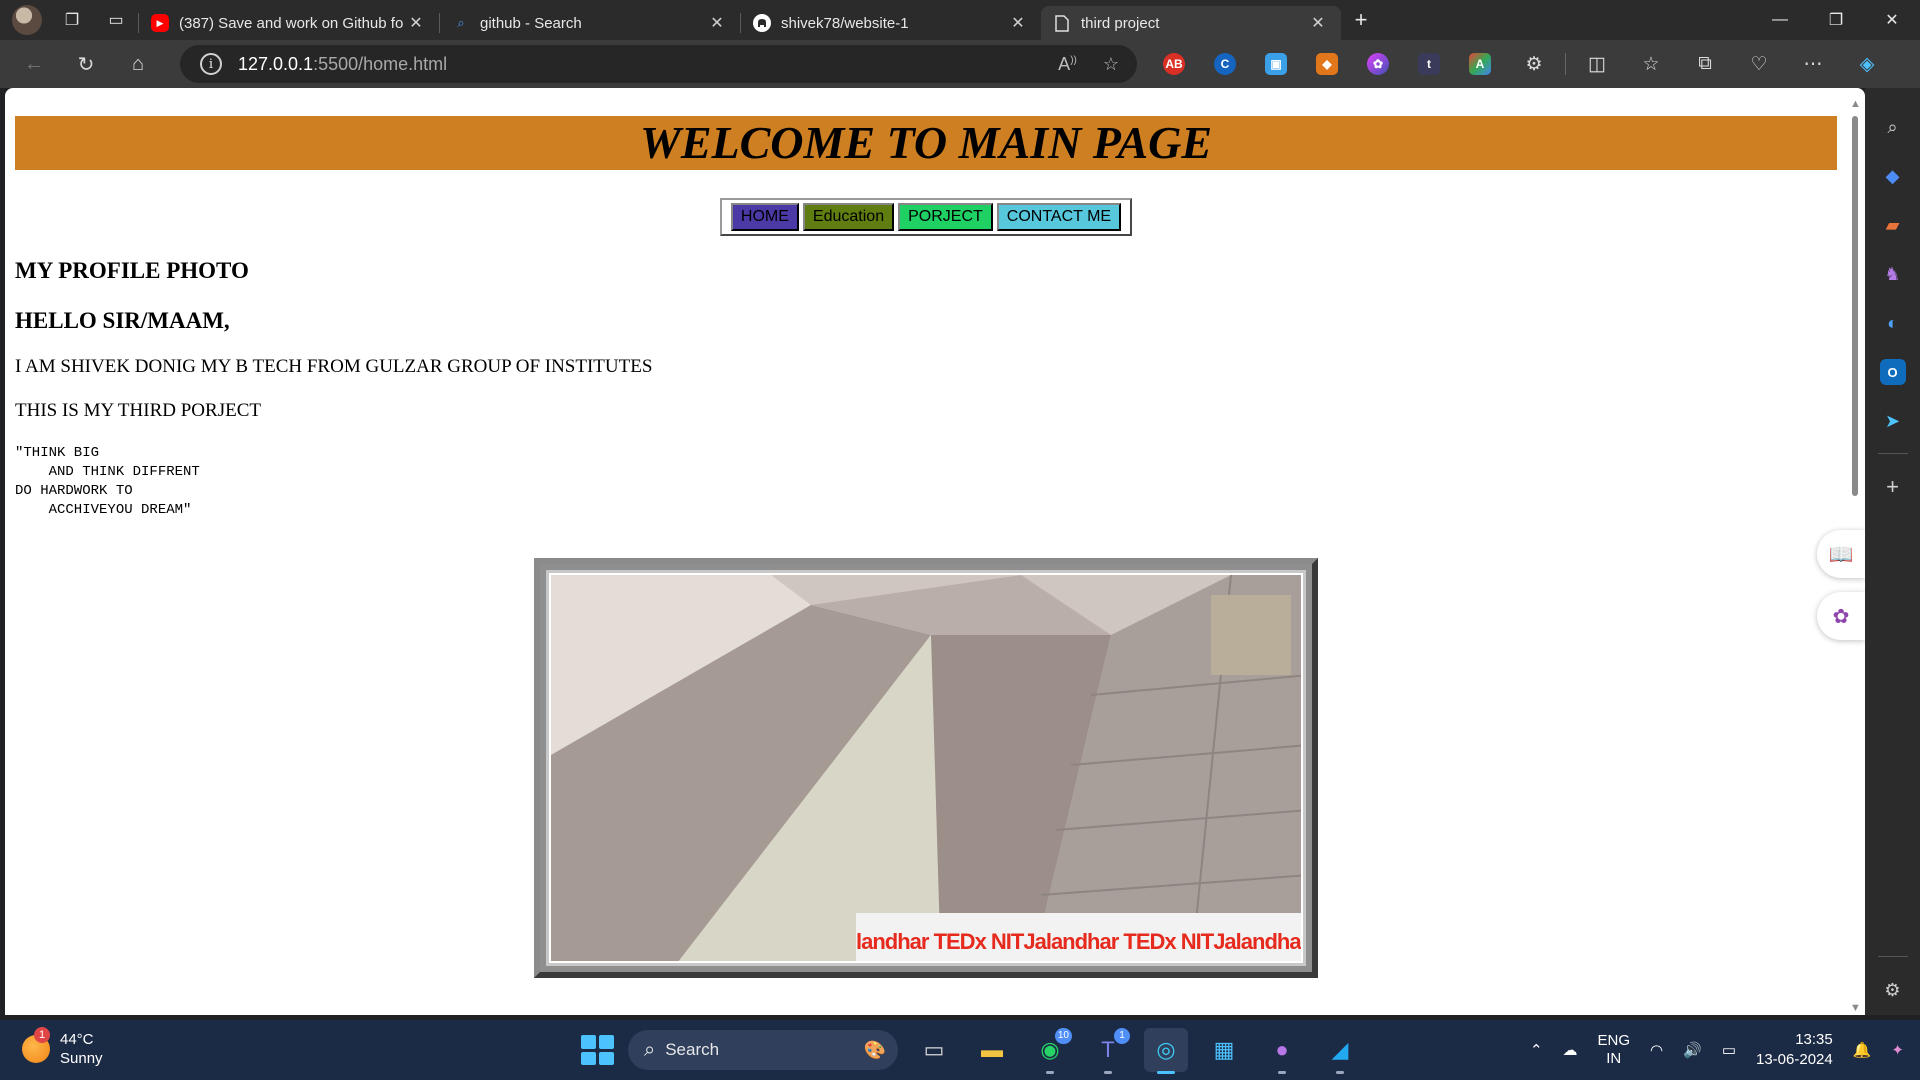 The width and height of the screenshot is (1920, 1080). I want to click on tab-third-project: third project ✕, so click(1191, 23).